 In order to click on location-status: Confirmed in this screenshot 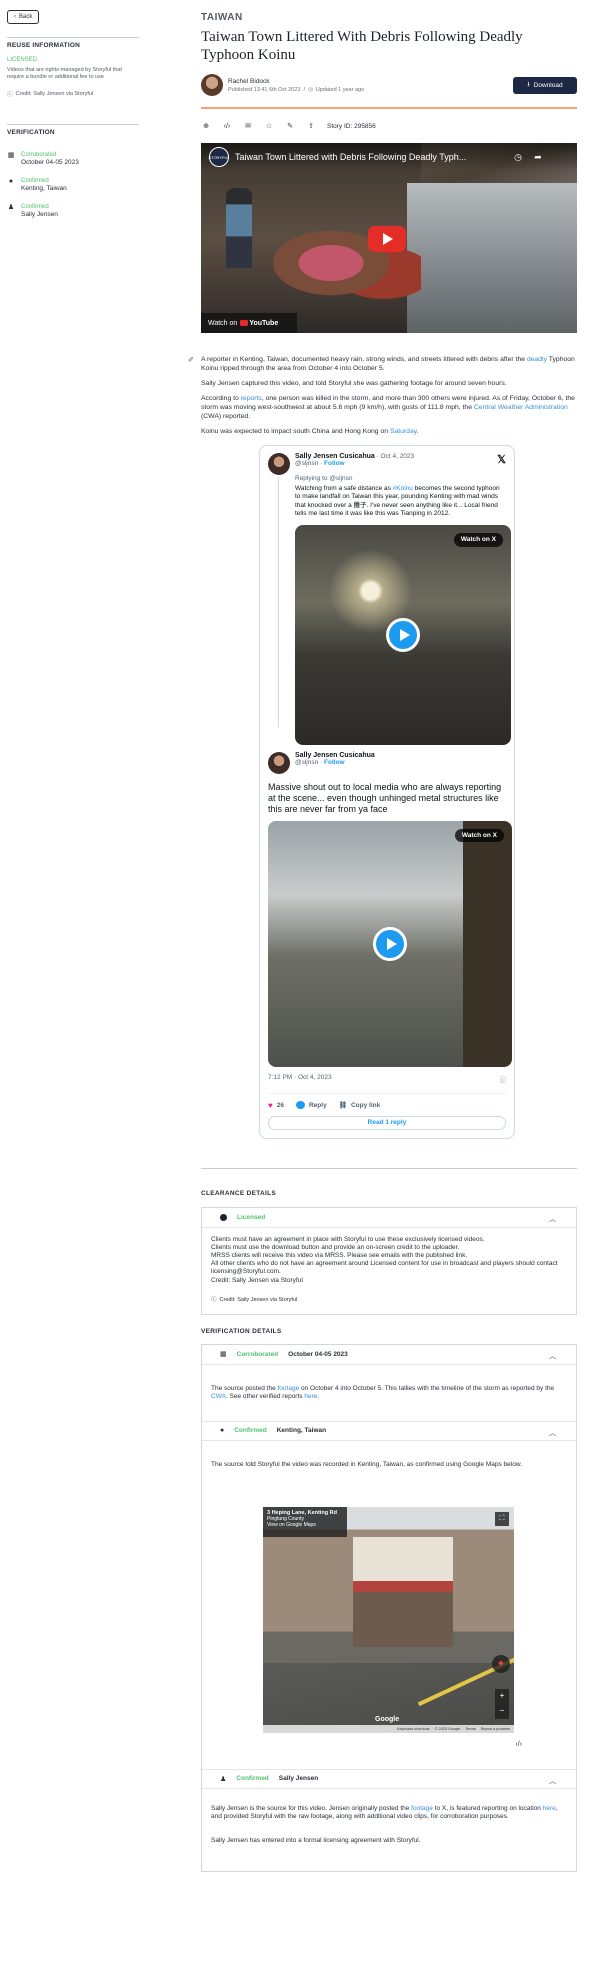, I will do `click(250, 1431)`.